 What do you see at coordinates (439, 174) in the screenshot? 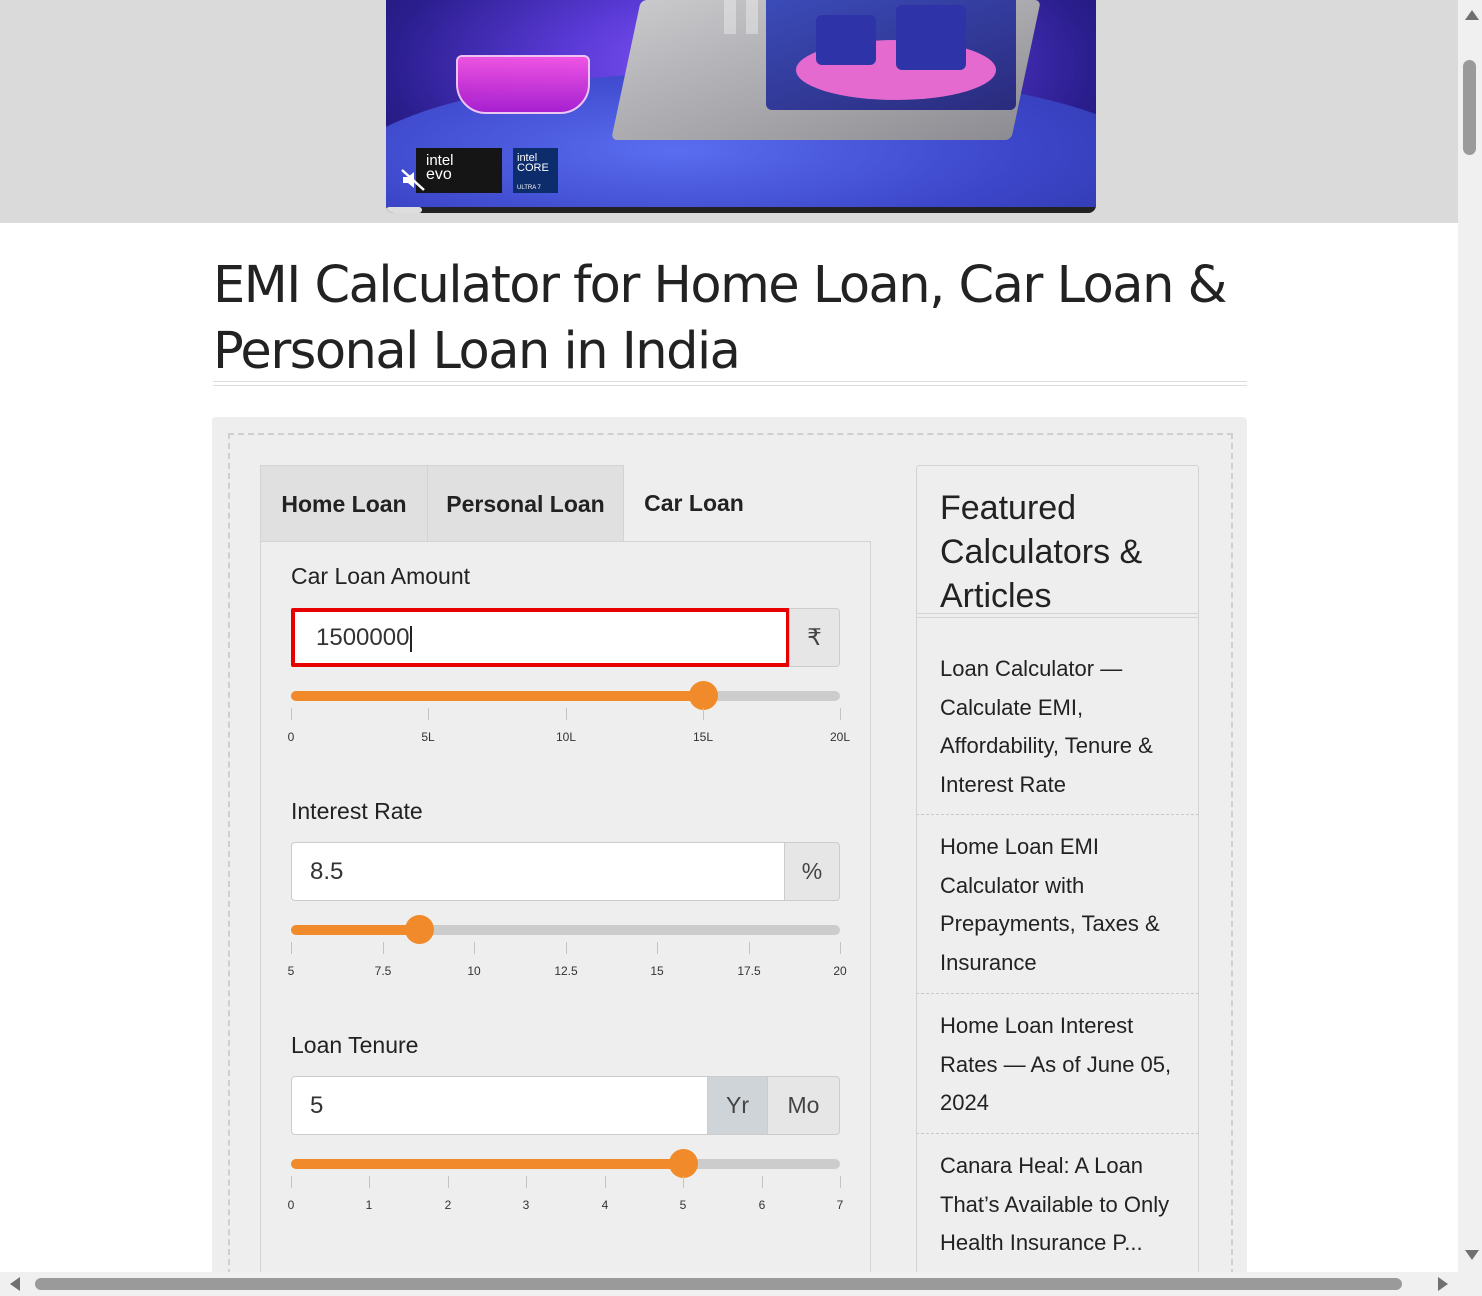
I see `badge-evo-bottom: evo` at bounding box center [439, 174].